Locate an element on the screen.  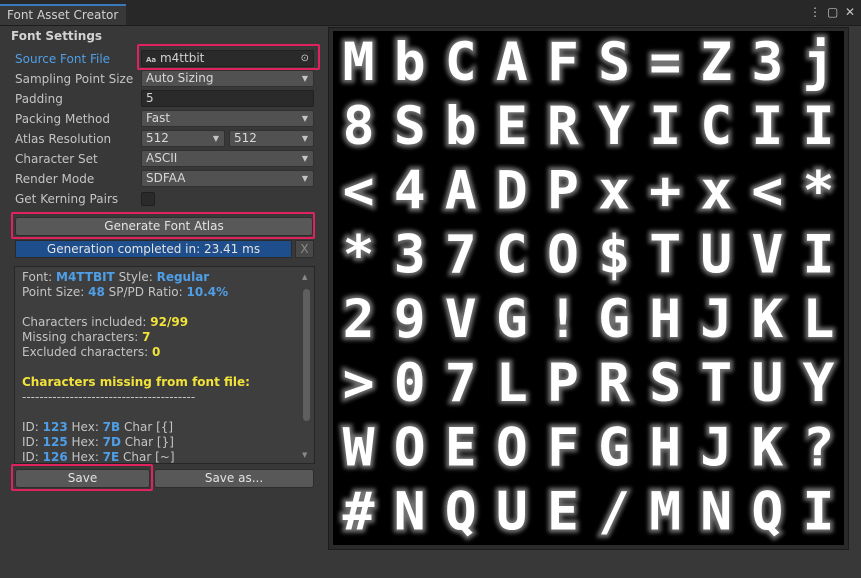
missing-char-row: ID: 126 Hex: 7E Char [~] is located at coordinates (98, 457).